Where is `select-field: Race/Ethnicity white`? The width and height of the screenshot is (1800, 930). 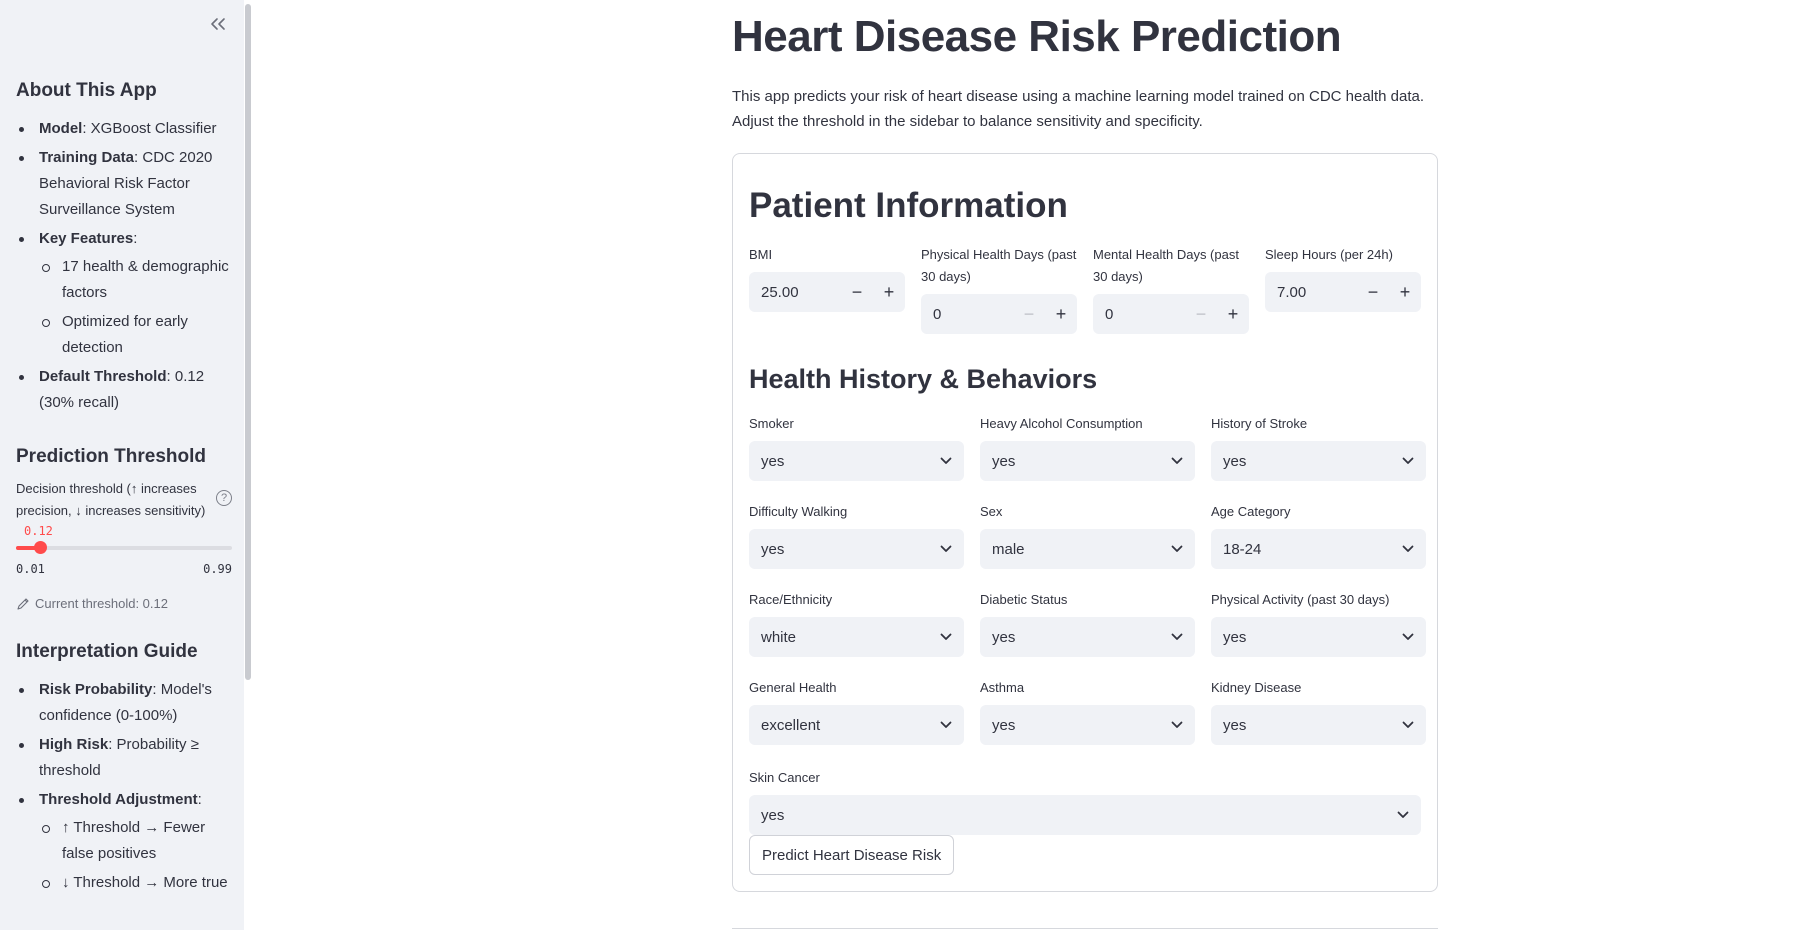
select-field: Race/Ethnicity white is located at coordinates (856, 623).